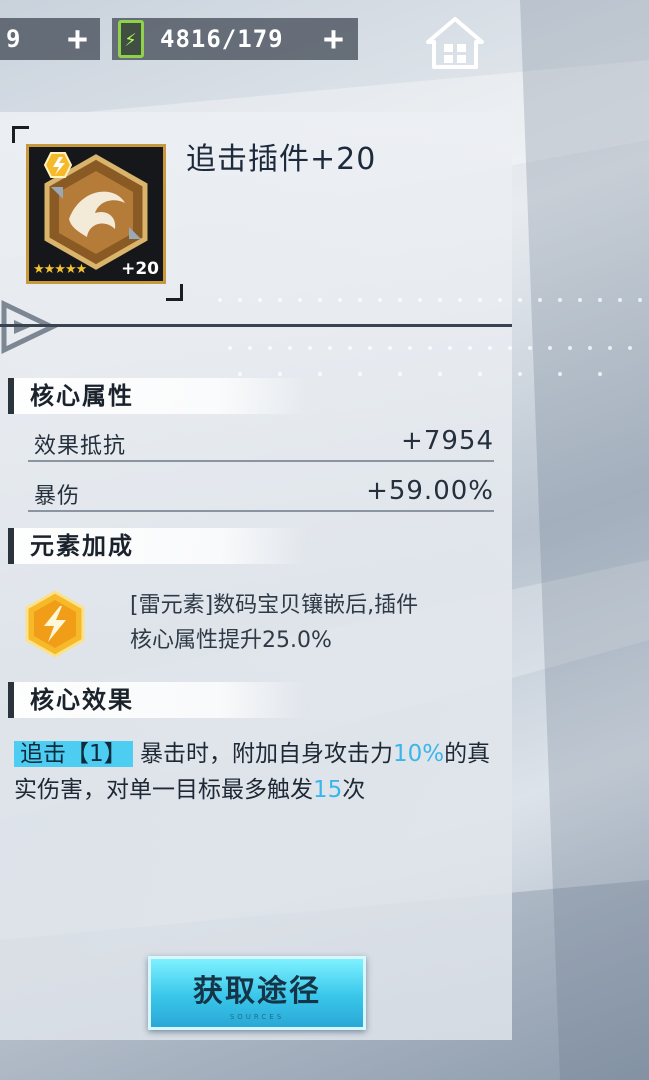 The image size is (649, 1080). What do you see at coordinates (57, 496) in the screenshot?
I see `stat-name: 暴伤` at bounding box center [57, 496].